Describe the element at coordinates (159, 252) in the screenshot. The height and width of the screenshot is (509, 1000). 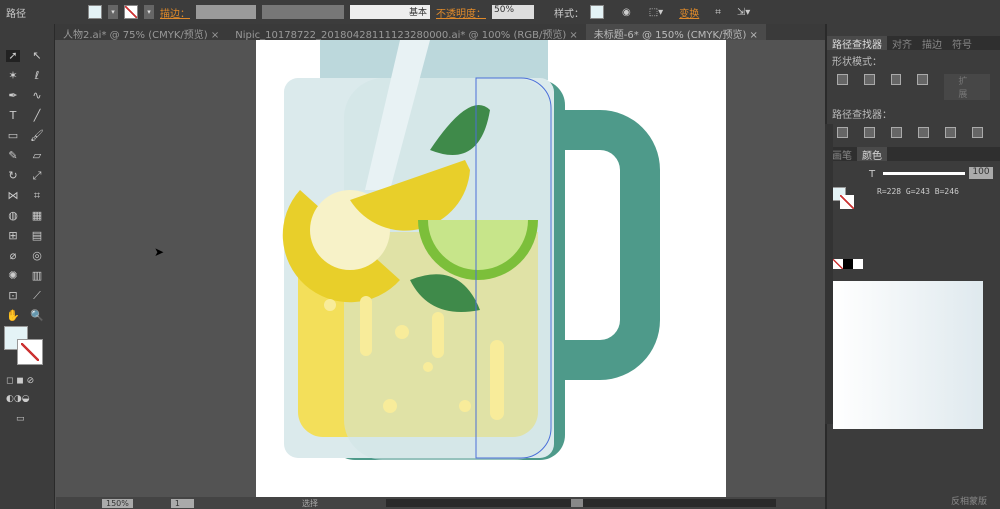
I see `mouse-cursor-icon: ➤` at that location.